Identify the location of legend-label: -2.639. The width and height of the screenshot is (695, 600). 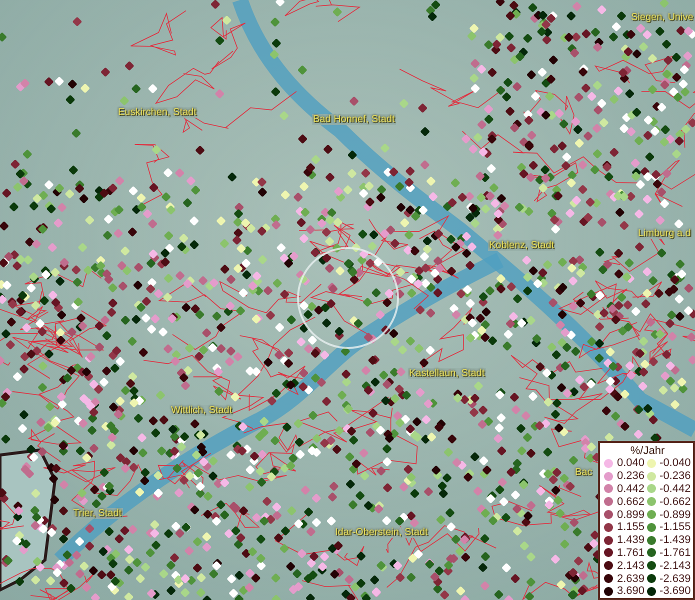
(675, 578).